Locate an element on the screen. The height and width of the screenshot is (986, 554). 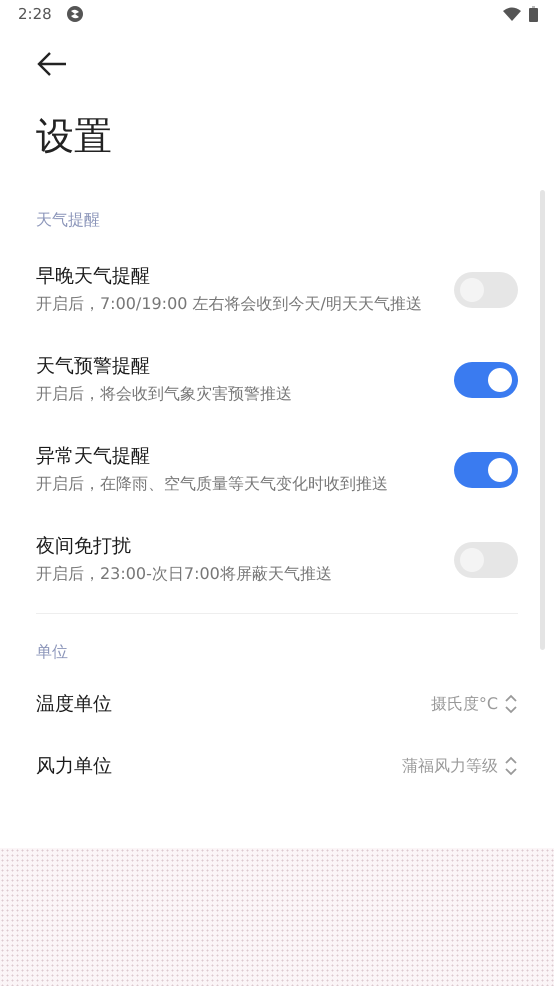
setting-title: 温度单位 is located at coordinates (74, 704).